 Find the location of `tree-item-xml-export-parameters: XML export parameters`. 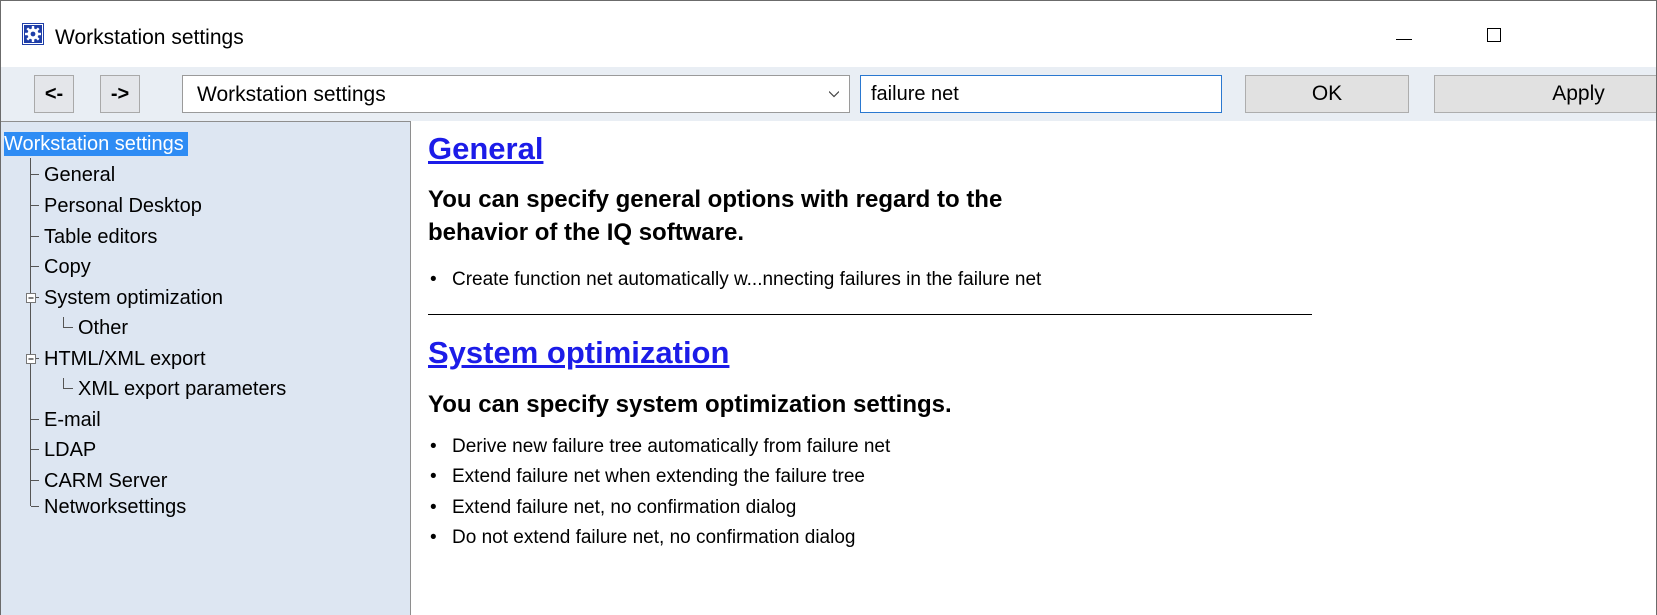

tree-item-xml-export-parameters: XML export parameters is located at coordinates (182, 389).